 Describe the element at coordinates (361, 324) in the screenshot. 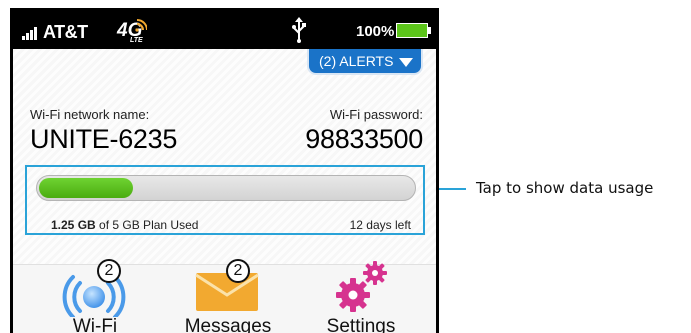

I see `settings-tile-label: Settings` at that location.